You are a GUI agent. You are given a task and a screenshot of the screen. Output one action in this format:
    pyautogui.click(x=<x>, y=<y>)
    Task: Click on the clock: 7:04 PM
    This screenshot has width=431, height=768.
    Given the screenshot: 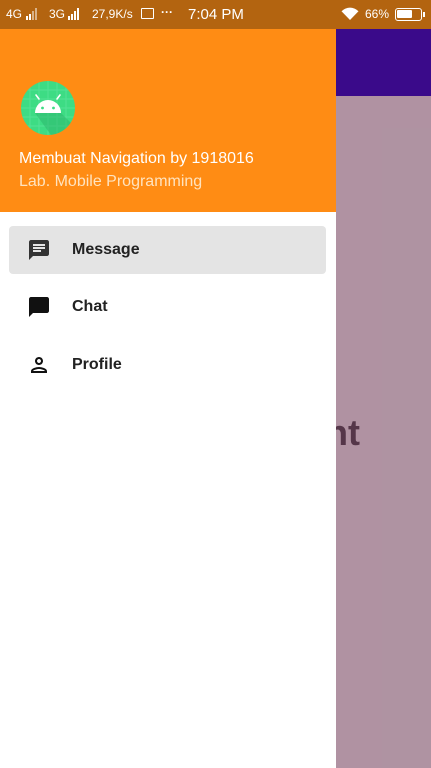 What is the action you would take?
    pyautogui.click(x=216, y=14)
    